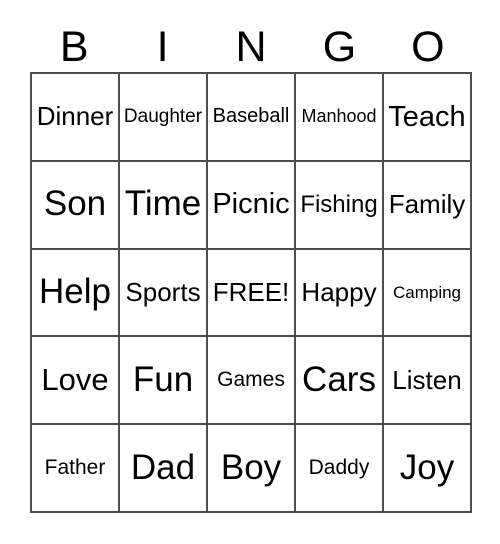 This screenshot has width=500, height=544. I want to click on header-letter-i: I, so click(162, 46).